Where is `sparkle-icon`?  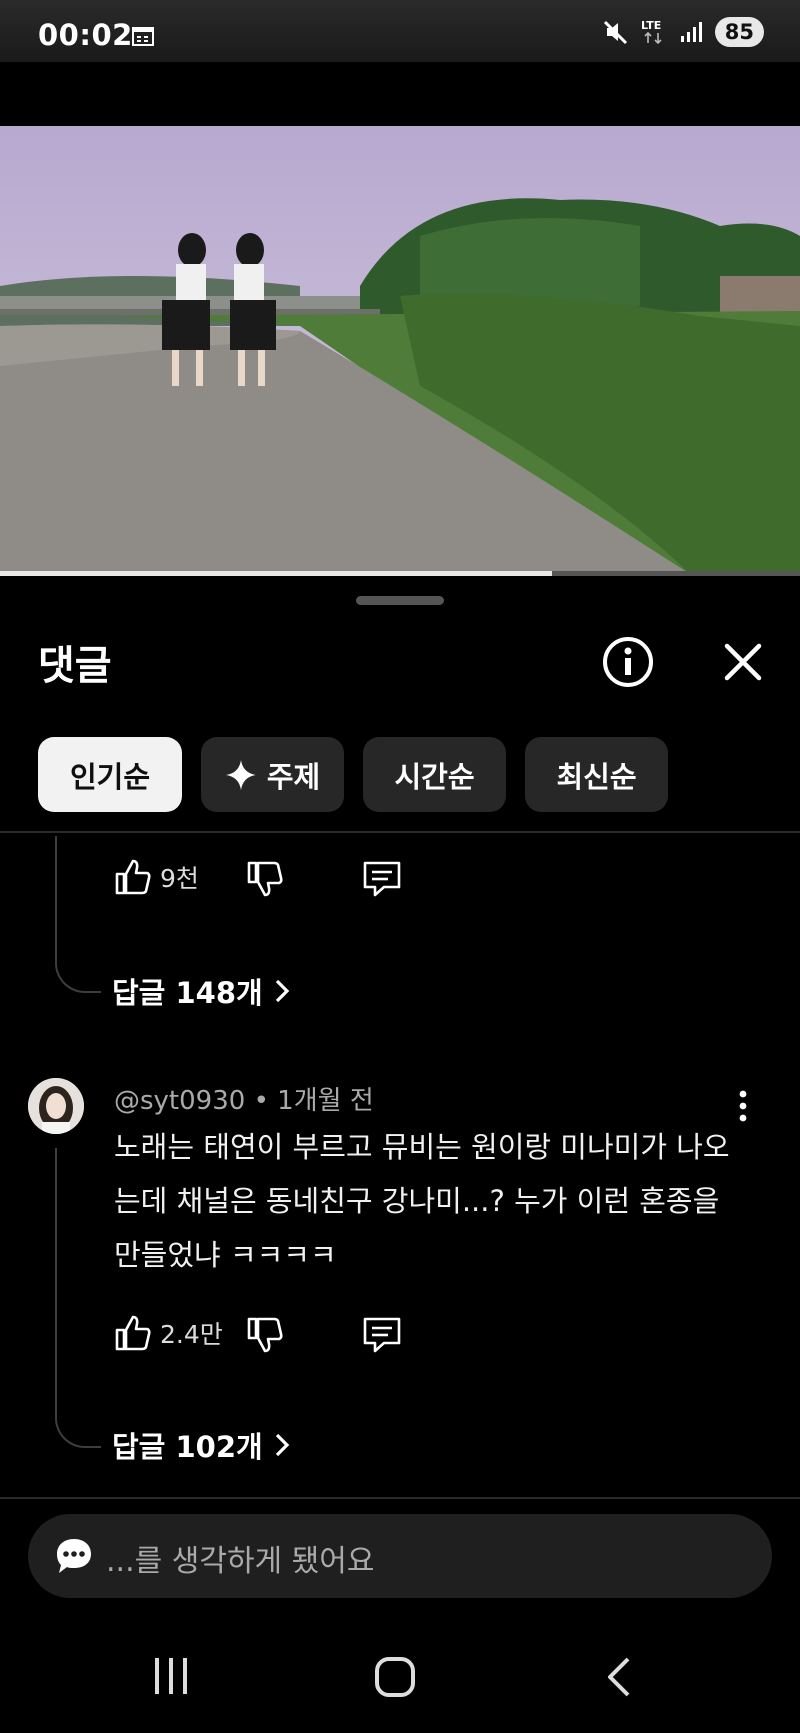 sparkle-icon is located at coordinates (240, 774).